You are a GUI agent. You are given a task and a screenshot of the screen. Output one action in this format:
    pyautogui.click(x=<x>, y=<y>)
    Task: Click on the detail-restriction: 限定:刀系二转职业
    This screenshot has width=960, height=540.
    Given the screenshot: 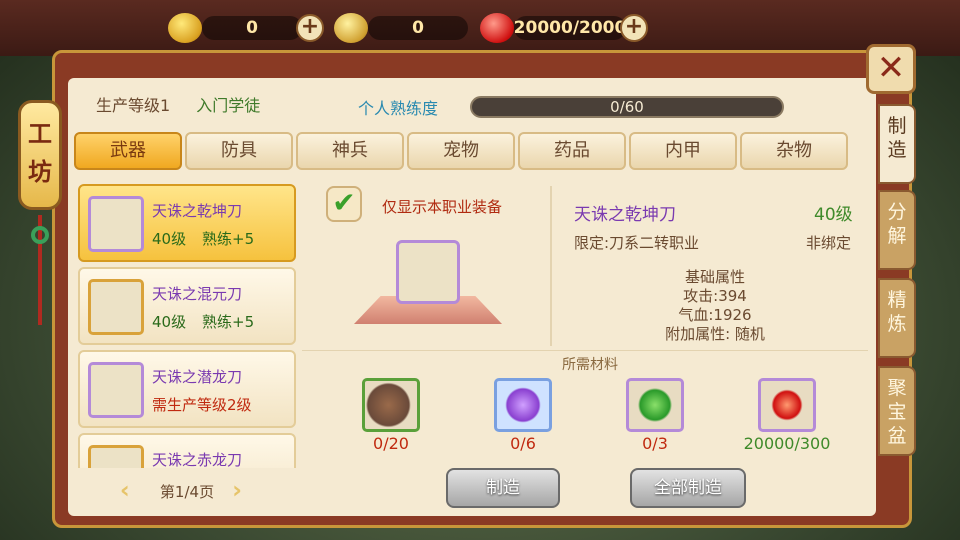 What is the action you would take?
    pyautogui.click(x=637, y=243)
    